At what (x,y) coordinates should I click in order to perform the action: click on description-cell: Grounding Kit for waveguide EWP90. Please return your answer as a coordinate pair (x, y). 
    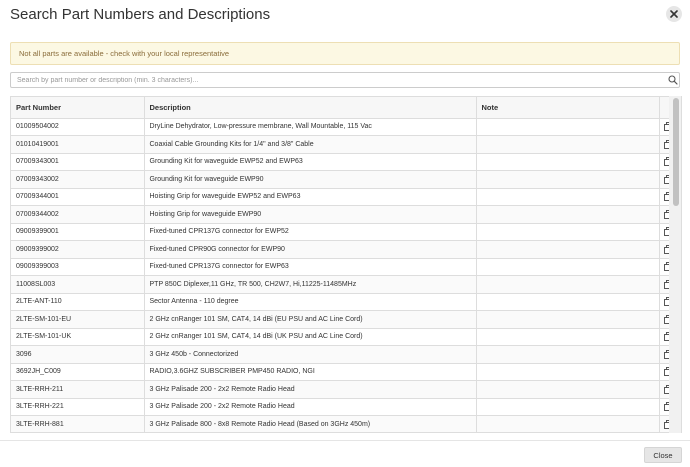
    Looking at the image, I should click on (310, 179).